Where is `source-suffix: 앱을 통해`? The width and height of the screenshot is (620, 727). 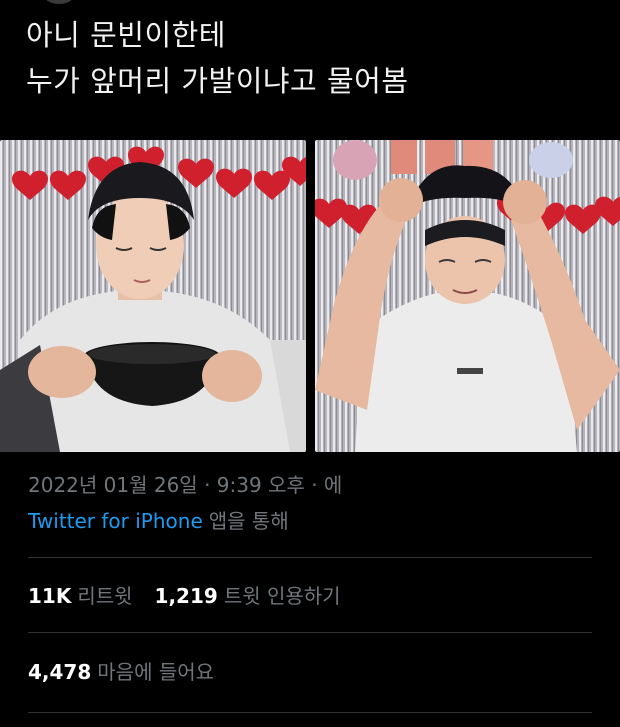 source-suffix: 앱을 통해 is located at coordinates (248, 521).